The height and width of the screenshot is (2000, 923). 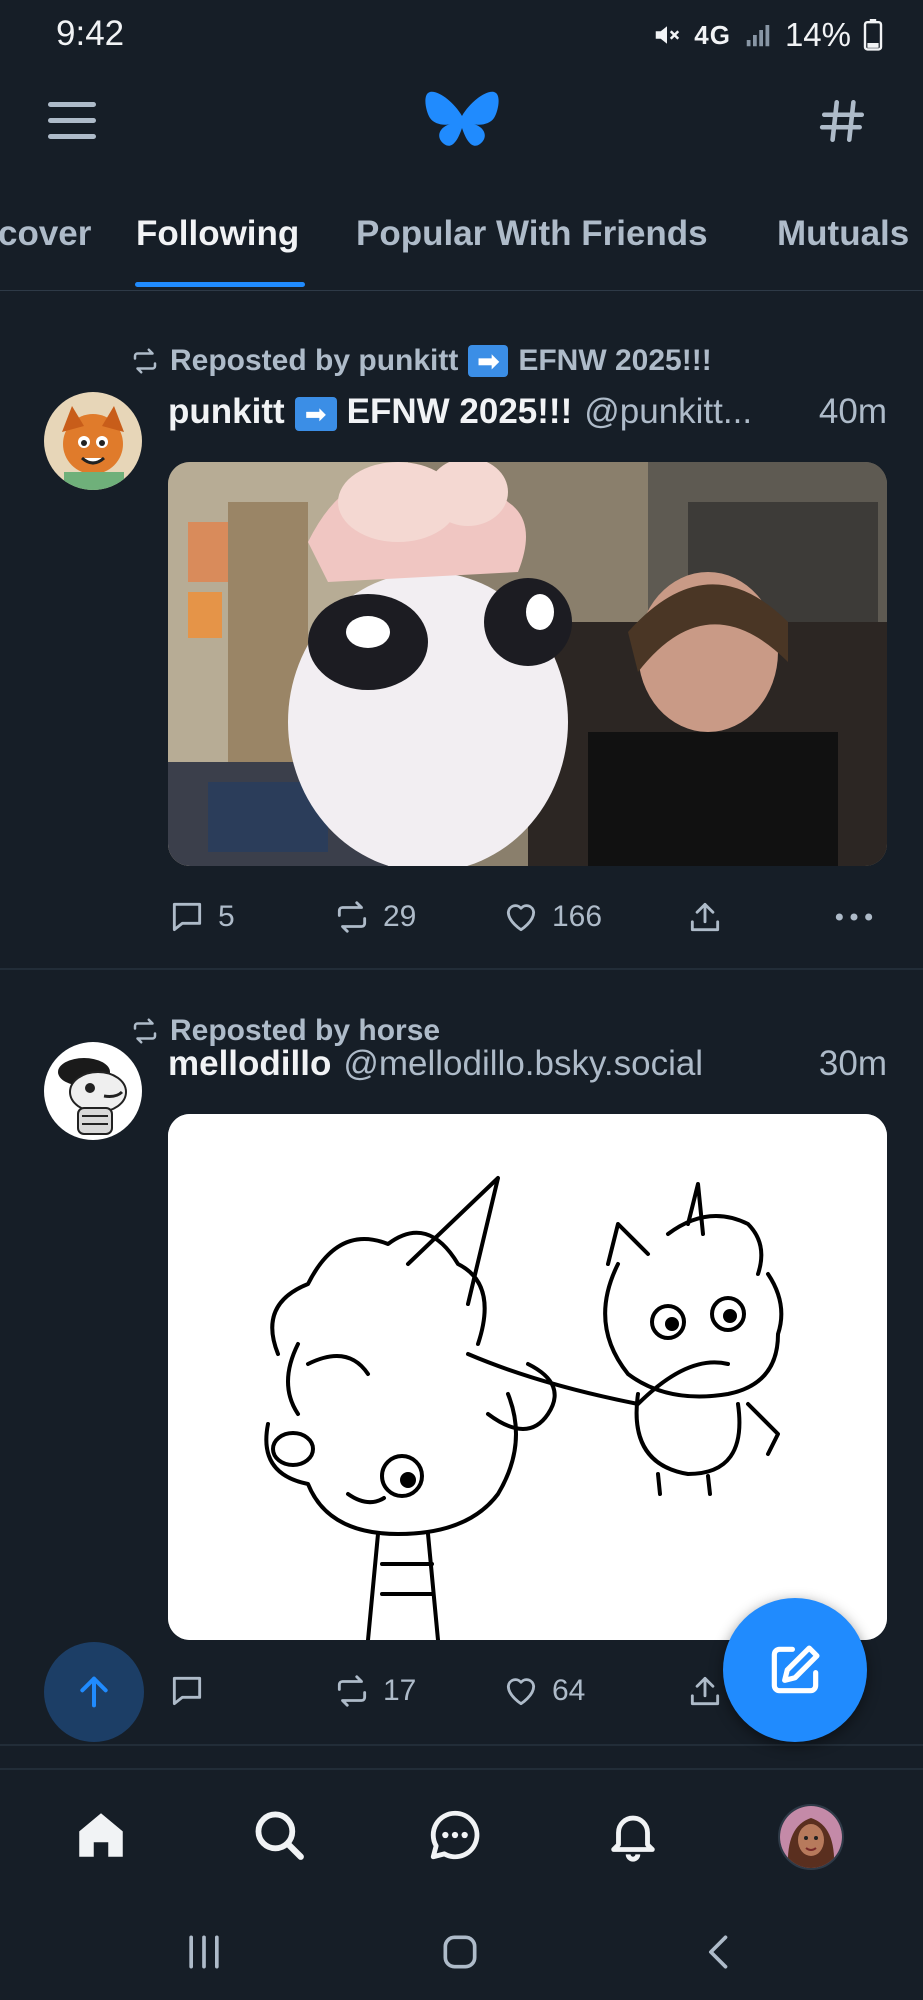 What do you see at coordinates (758, 36) in the screenshot?
I see `signal-icon` at bounding box center [758, 36].